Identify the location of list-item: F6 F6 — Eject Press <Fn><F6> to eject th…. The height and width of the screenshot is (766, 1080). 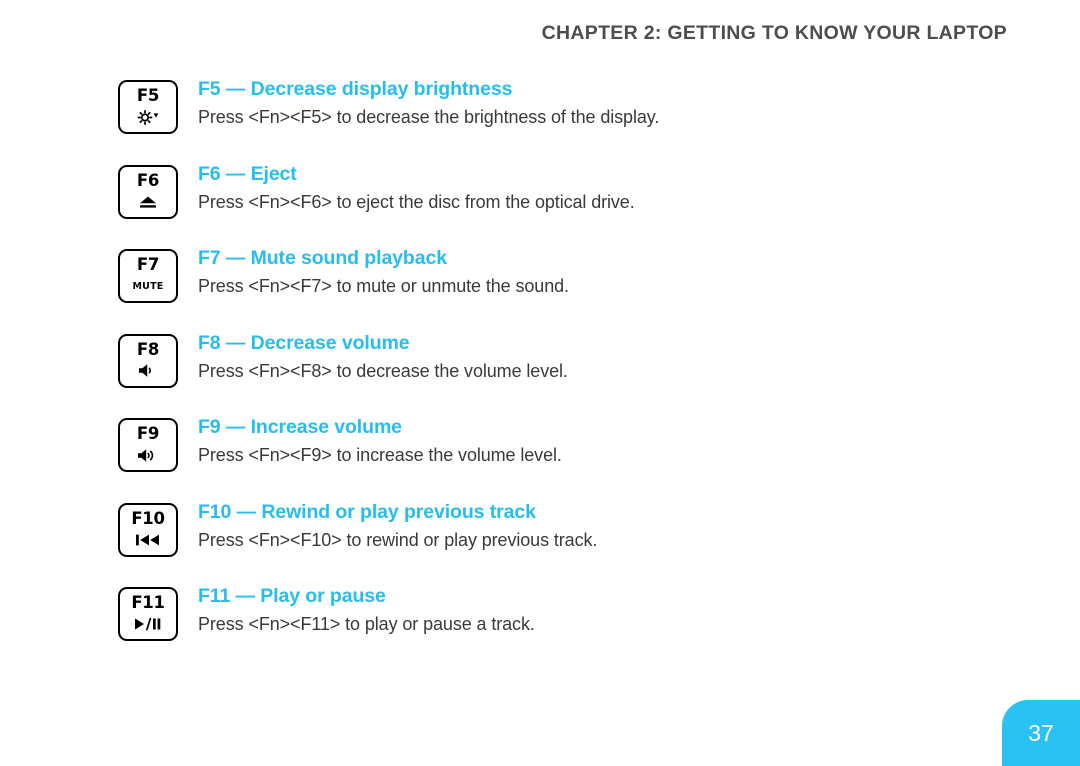
(579, 191).